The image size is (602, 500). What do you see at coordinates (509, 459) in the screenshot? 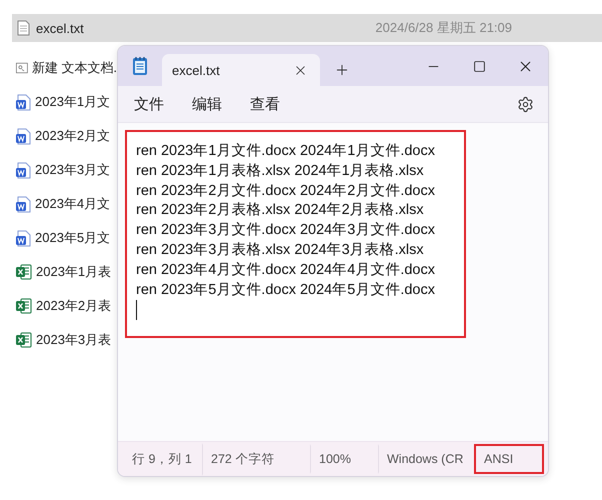
I see `status-item: ANSI` at bounding box center [509, 459].